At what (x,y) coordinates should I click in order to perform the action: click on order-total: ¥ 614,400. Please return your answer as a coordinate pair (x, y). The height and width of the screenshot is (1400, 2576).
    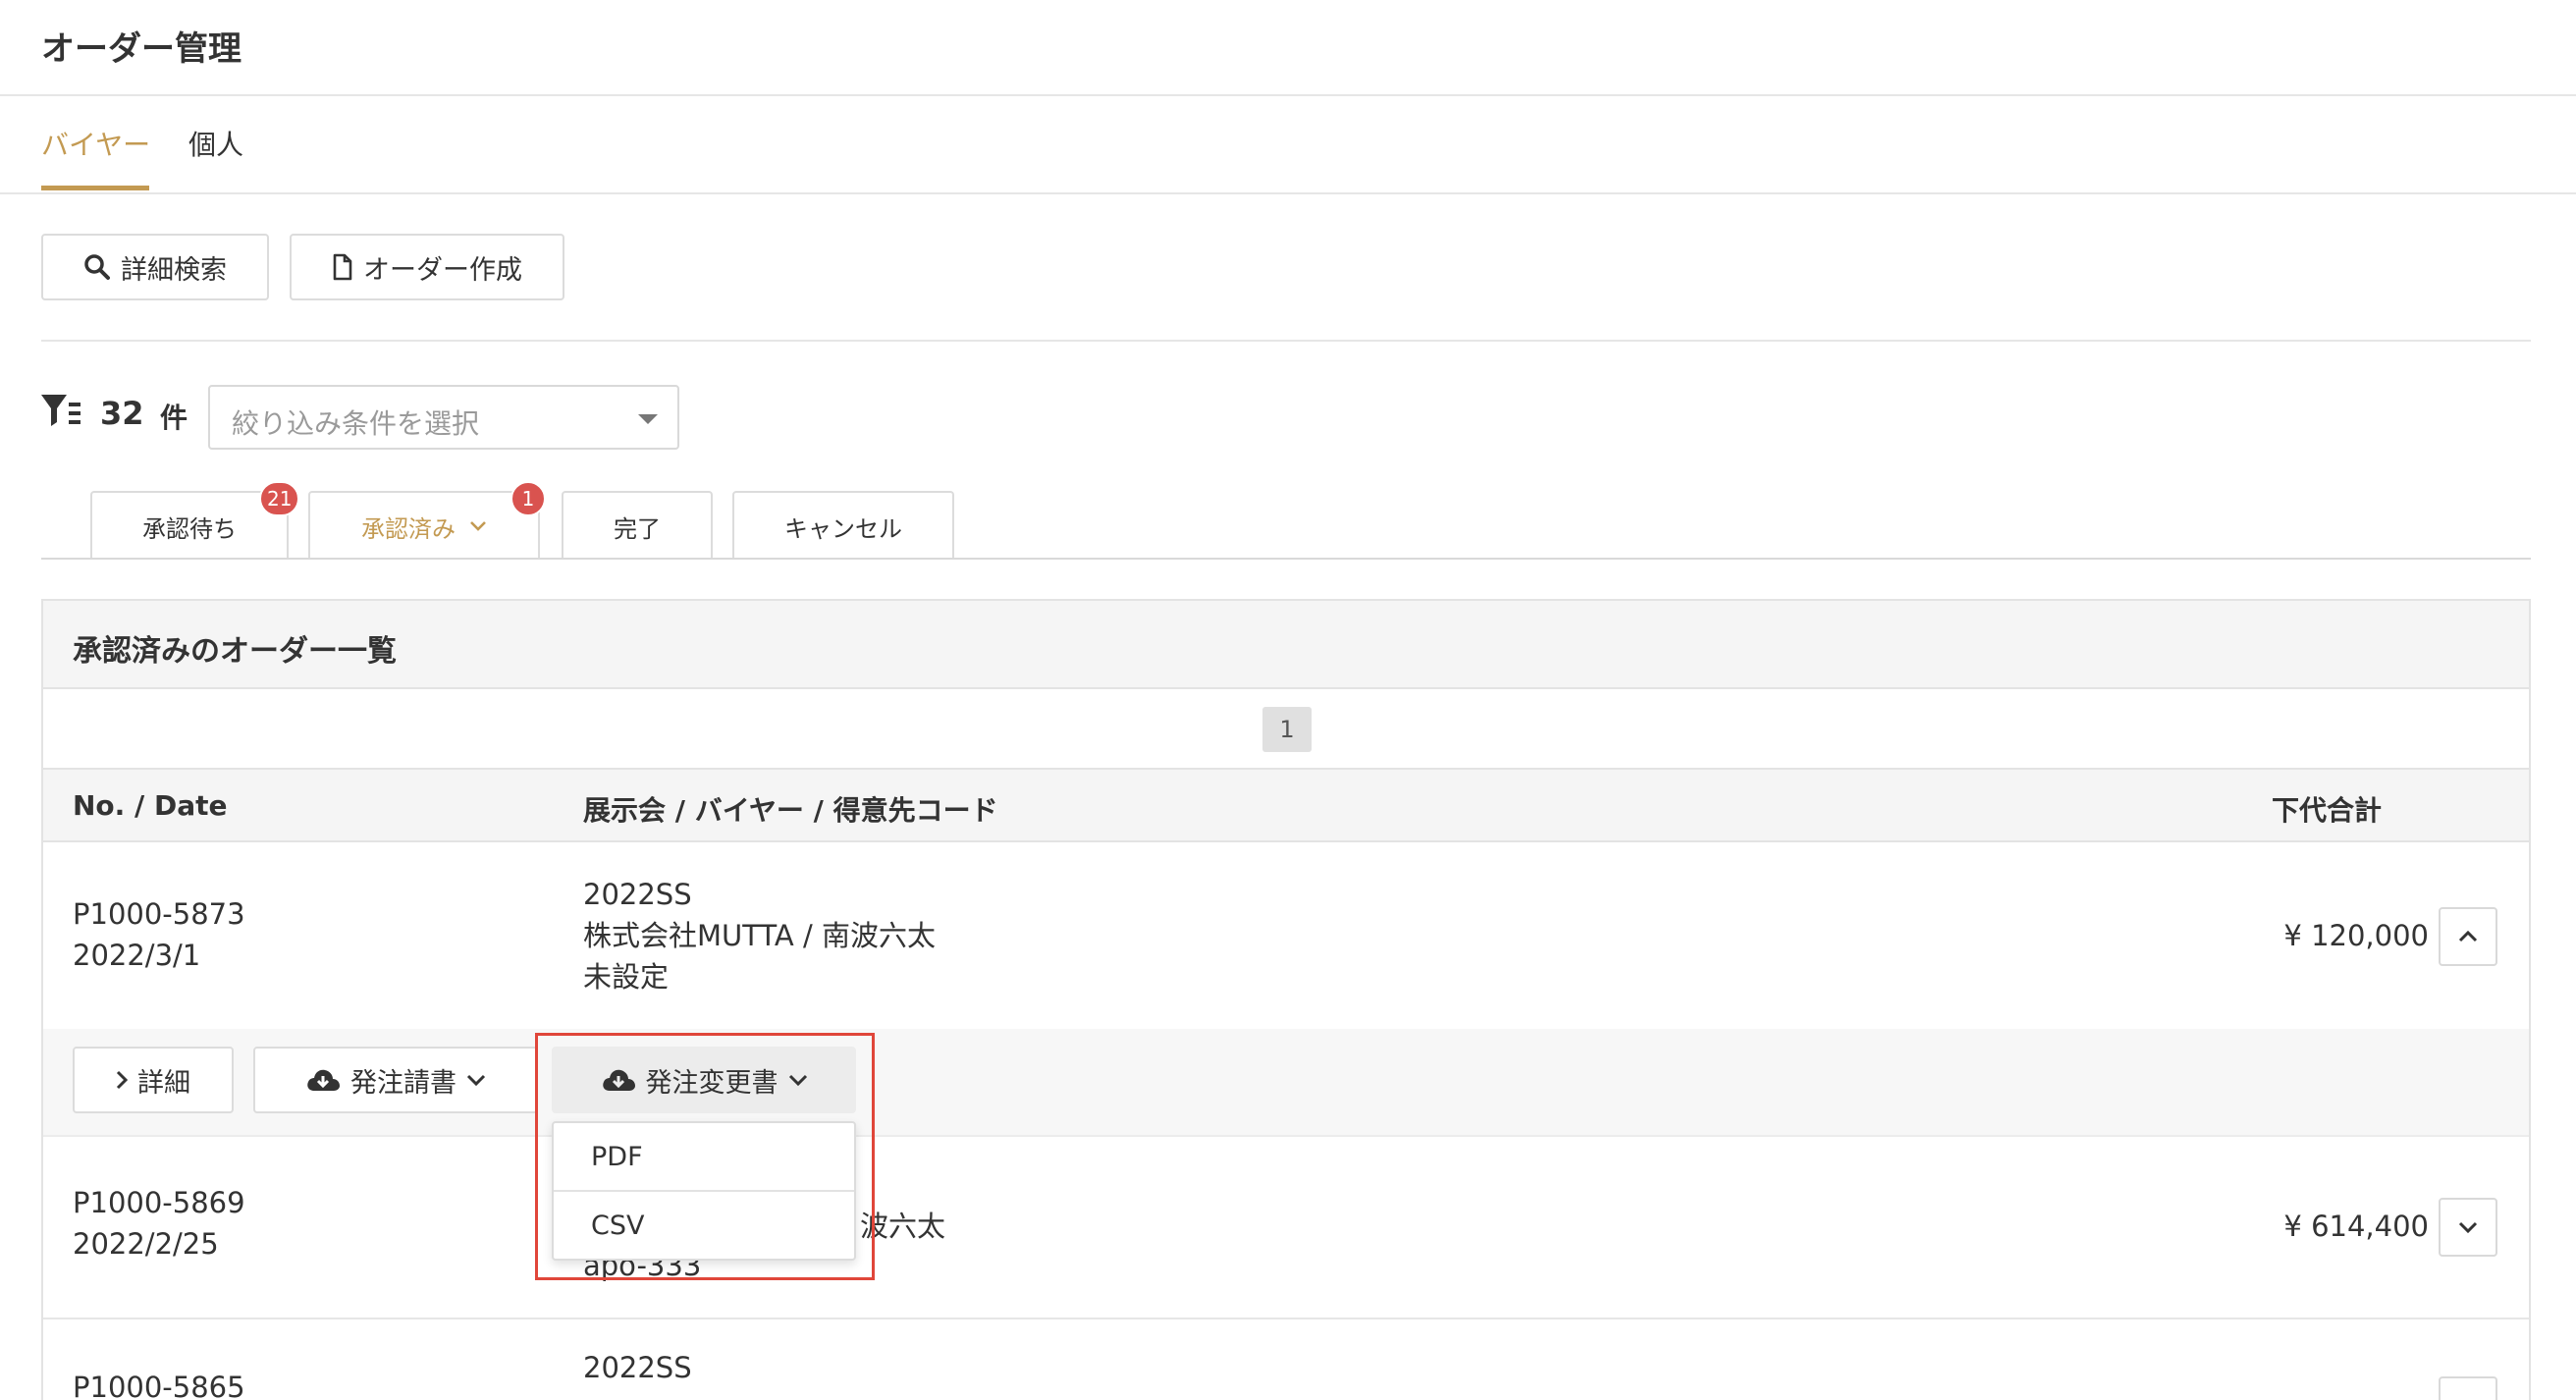
    Looking at the image, I should click on (2356, 1226).